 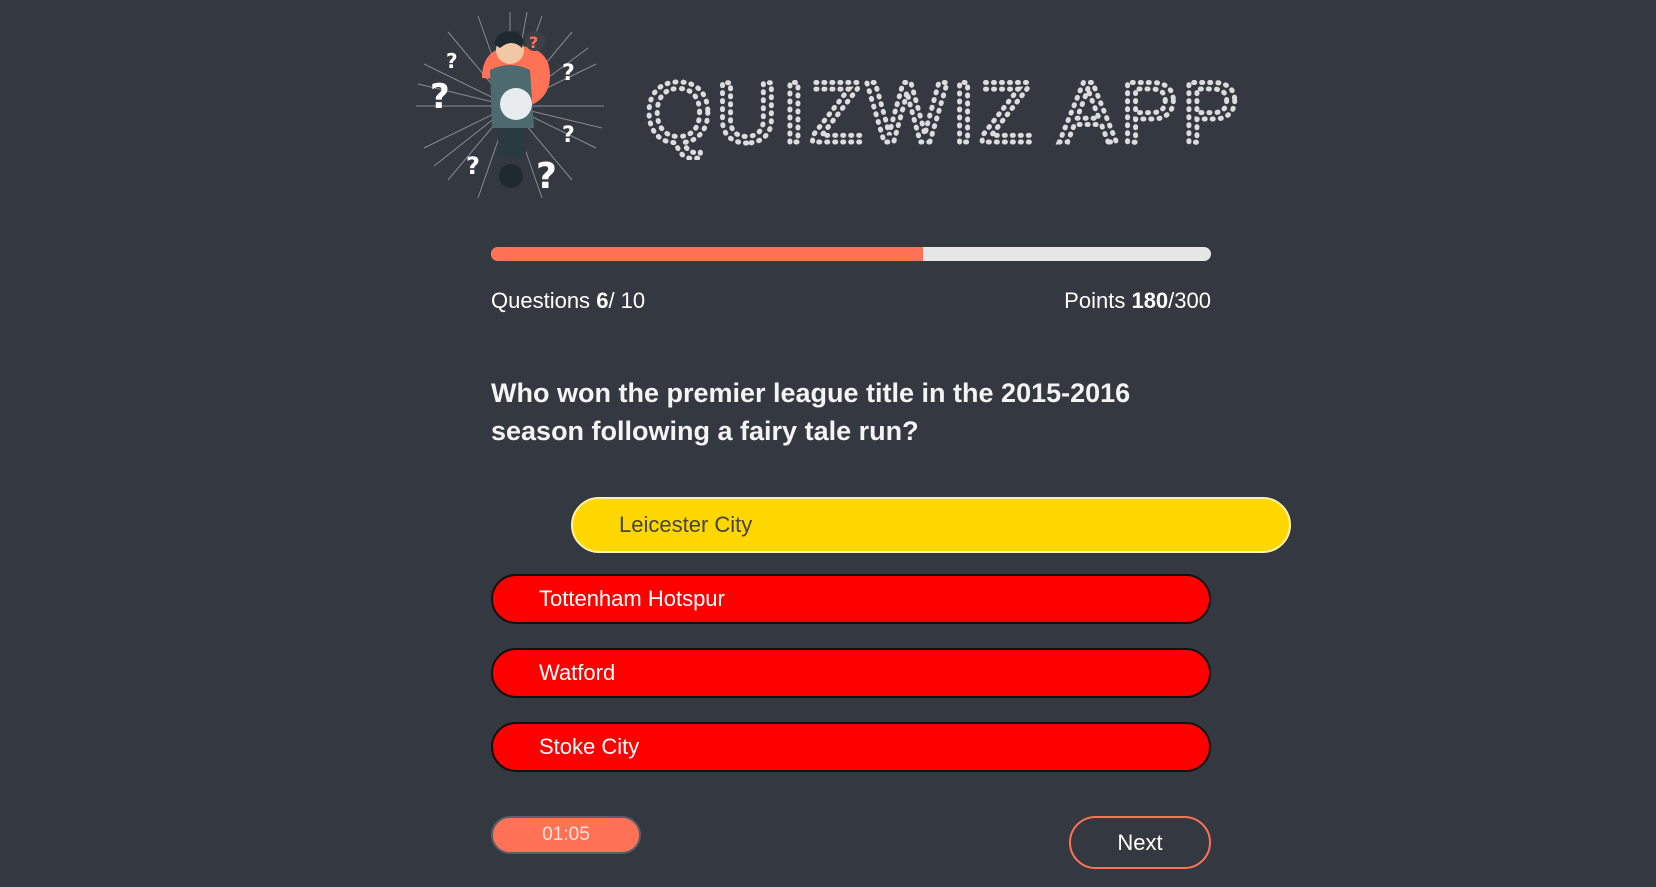 What do you see at coordinates (851, 673) in the screenshot?
I see `answer-option: Watford` at bounding box center [851, 673].